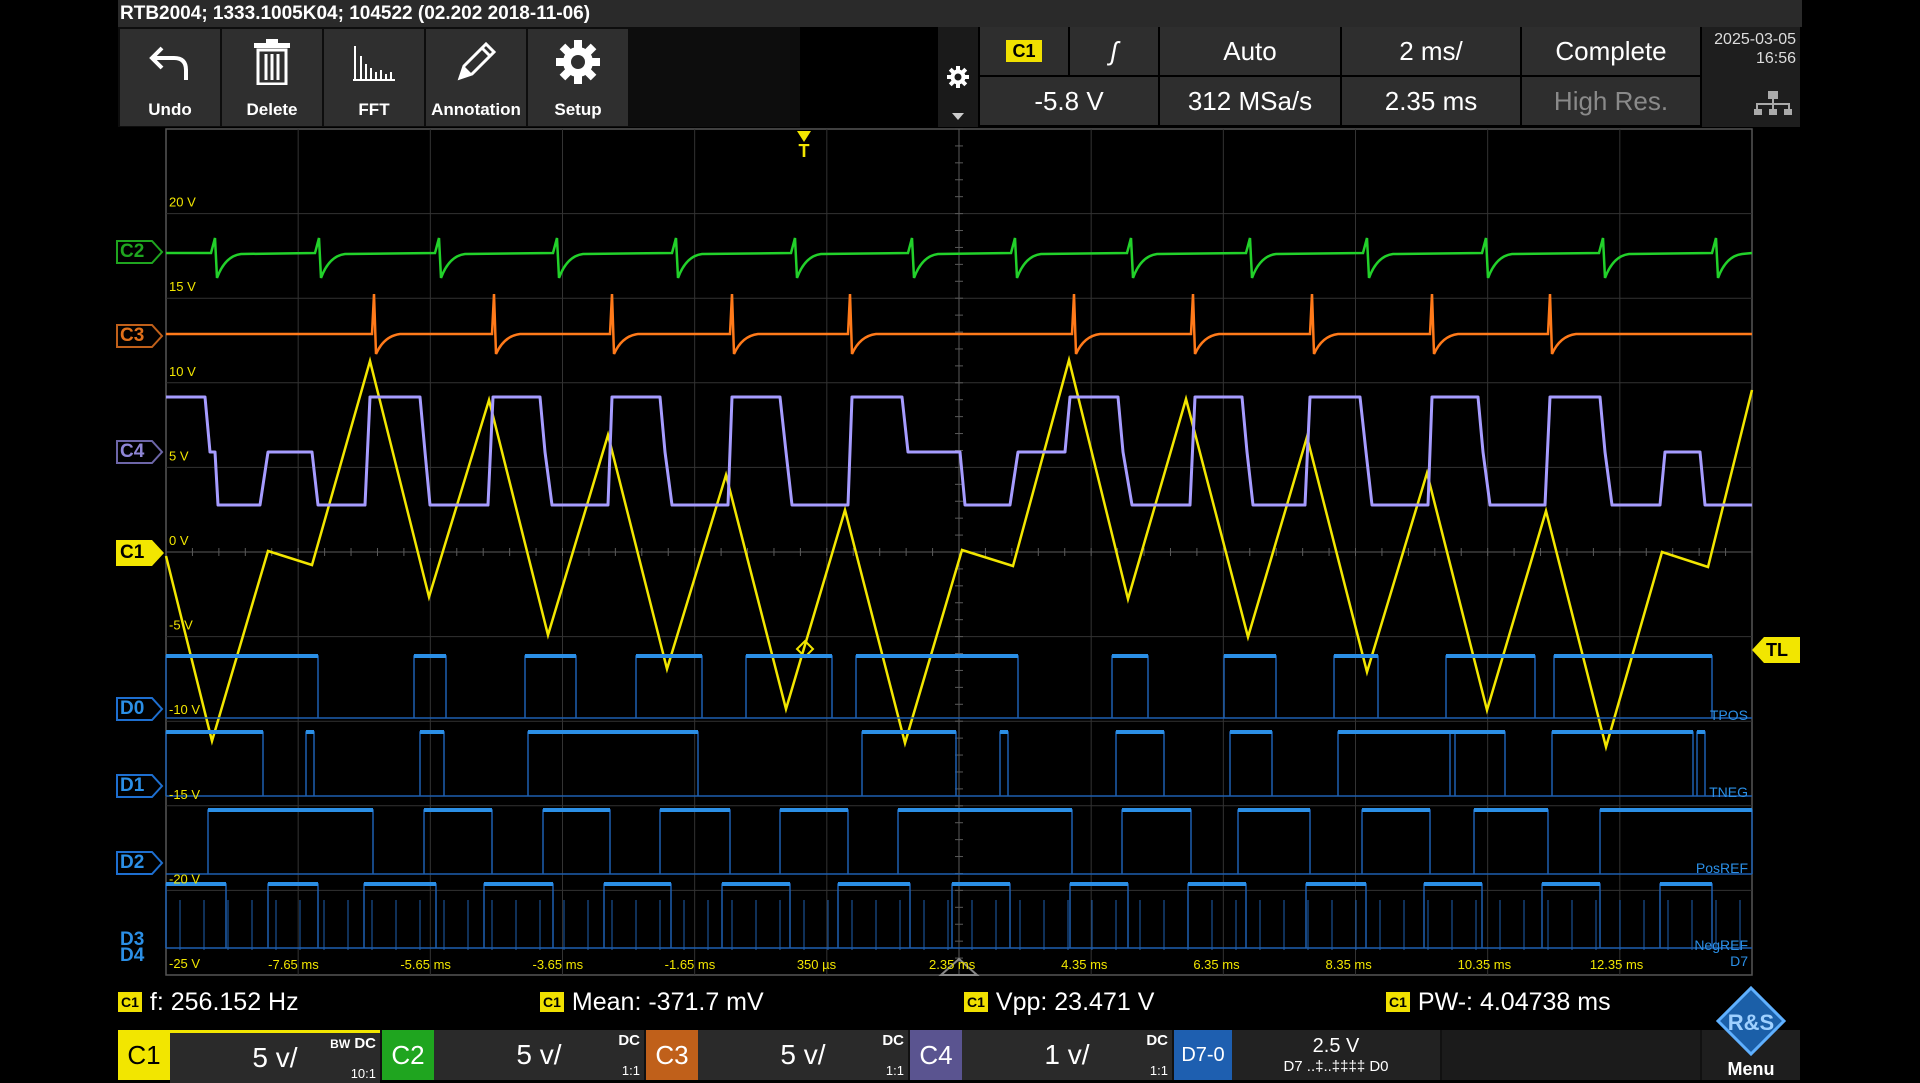 This screenshot has height=1083, width=1920. I want to click on time-label: 8.35 ms, so click(1349, 964).